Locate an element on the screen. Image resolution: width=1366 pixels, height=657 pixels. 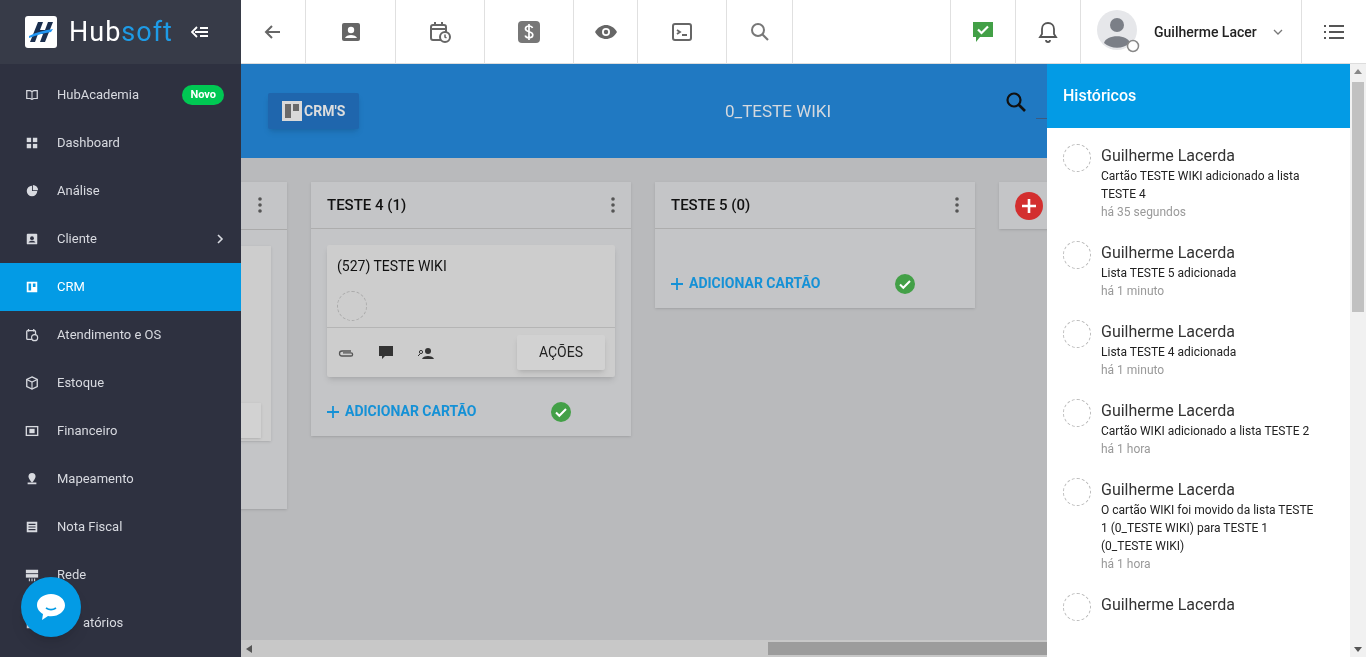
comment-icon is located at coordinates (386, 352).